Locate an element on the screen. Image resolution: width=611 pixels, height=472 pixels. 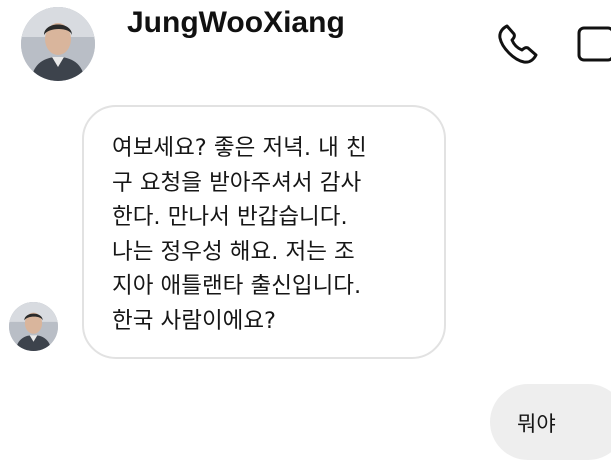
outgoing-message-text: 뭐야 is located at coordinates (536, 424).